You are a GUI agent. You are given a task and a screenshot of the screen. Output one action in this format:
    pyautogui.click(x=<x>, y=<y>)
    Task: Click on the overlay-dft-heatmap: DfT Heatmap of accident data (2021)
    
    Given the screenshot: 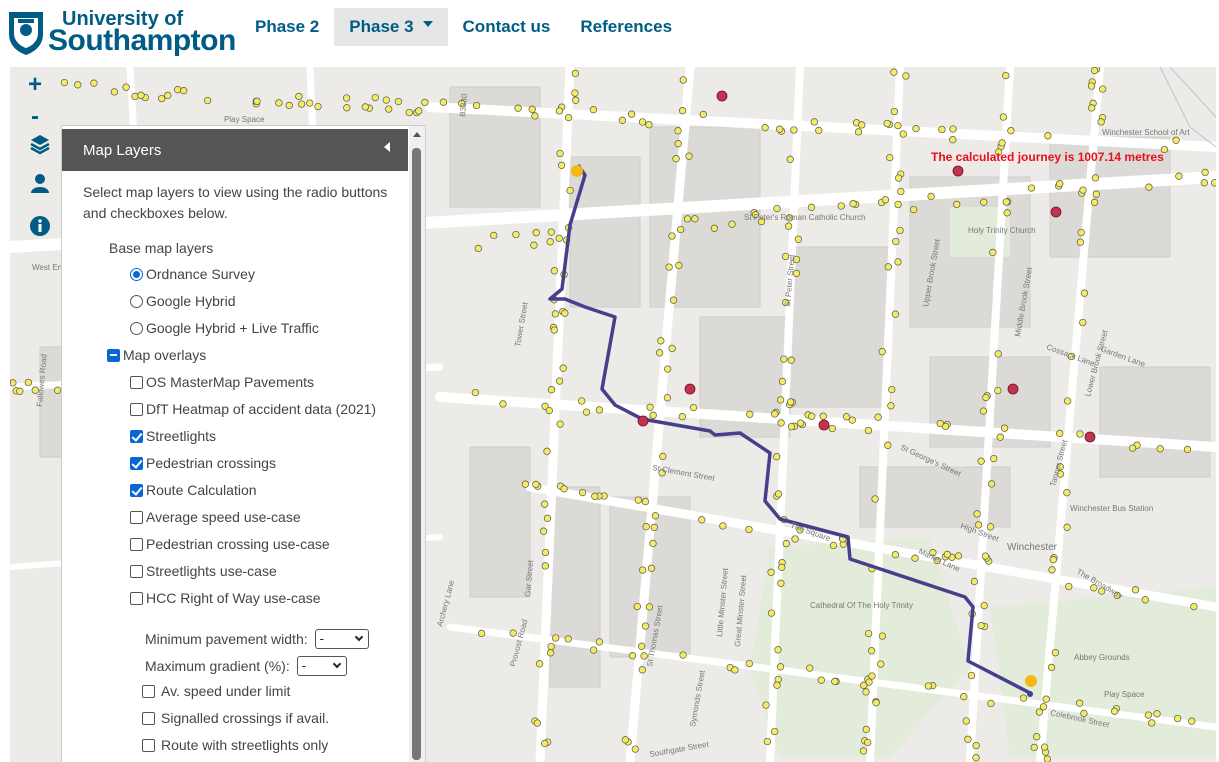 What is the action you would take?
    pyautogui.click(x=253, y=409)
    